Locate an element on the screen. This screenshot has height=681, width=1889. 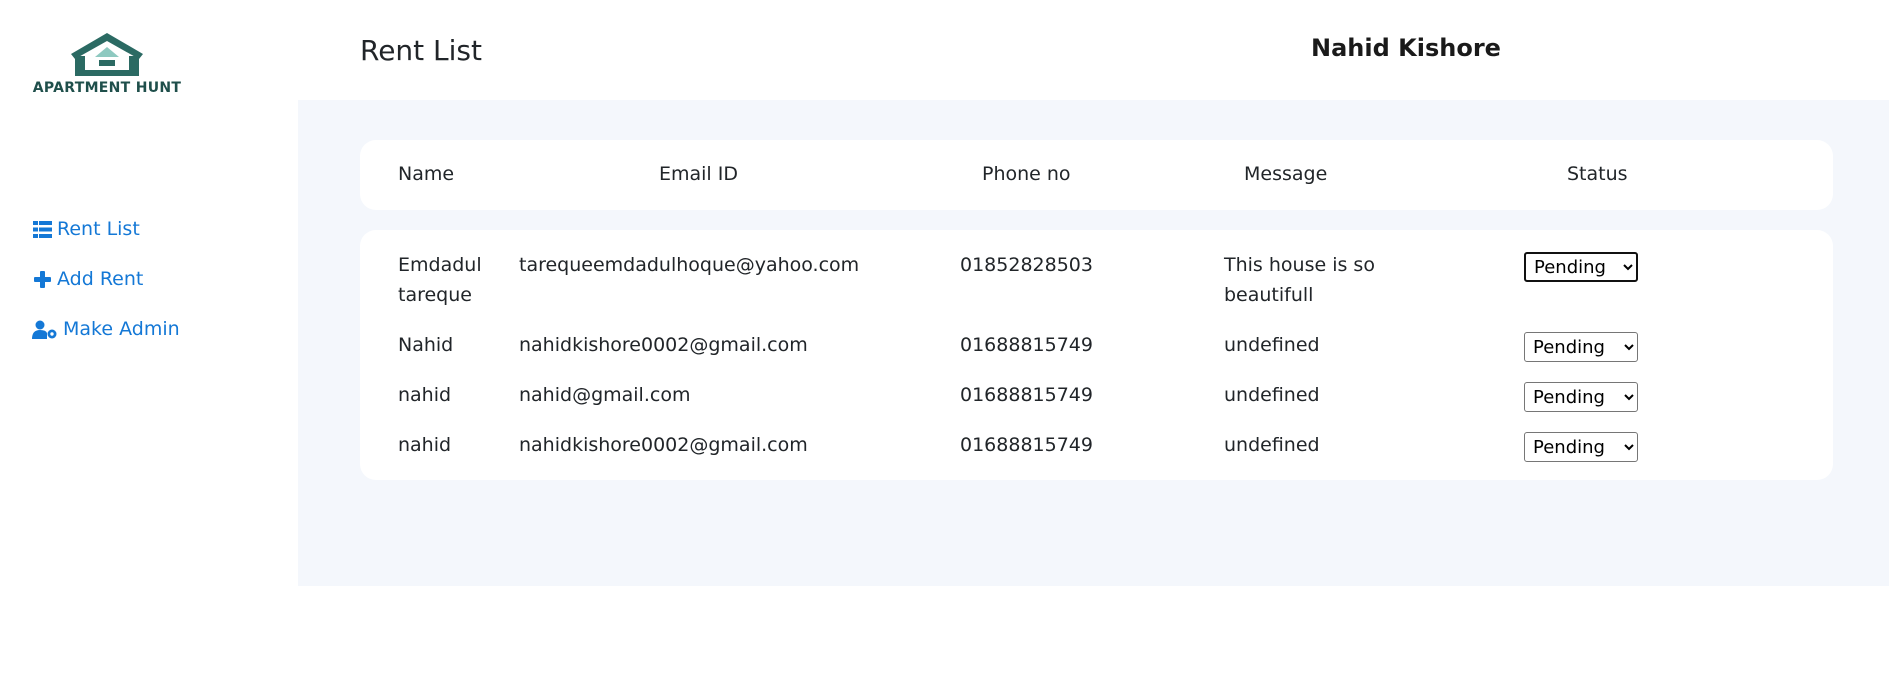
sidebar-item-rent-list: Rent List is located at coordinates (106, 229).